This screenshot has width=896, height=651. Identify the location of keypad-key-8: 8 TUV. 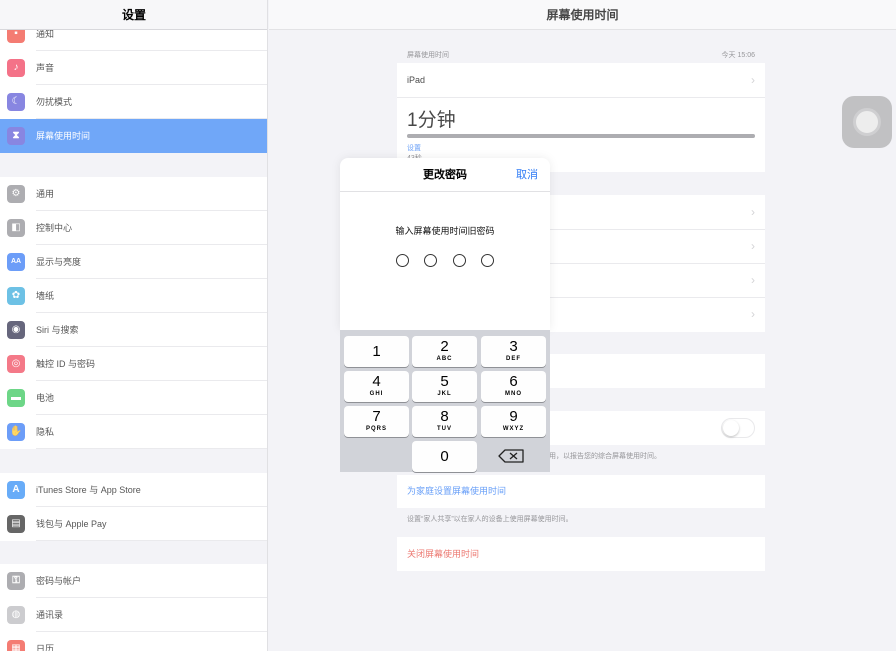
(444, 421).